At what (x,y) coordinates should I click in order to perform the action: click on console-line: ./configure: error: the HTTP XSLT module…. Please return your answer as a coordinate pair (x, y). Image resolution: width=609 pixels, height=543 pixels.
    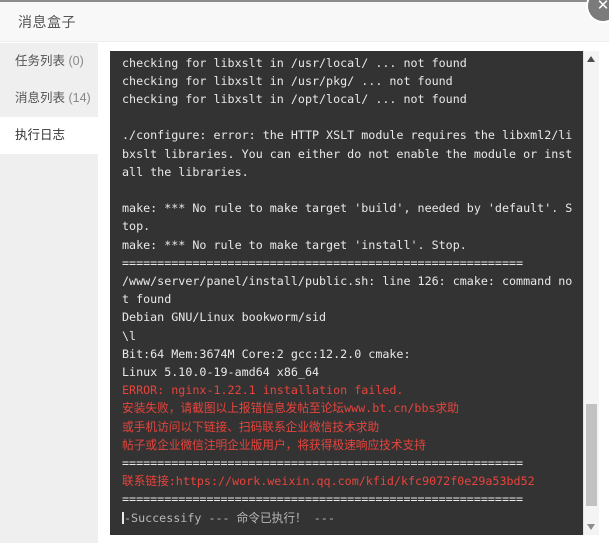
    Looking at the image, I should click on (347, 153).